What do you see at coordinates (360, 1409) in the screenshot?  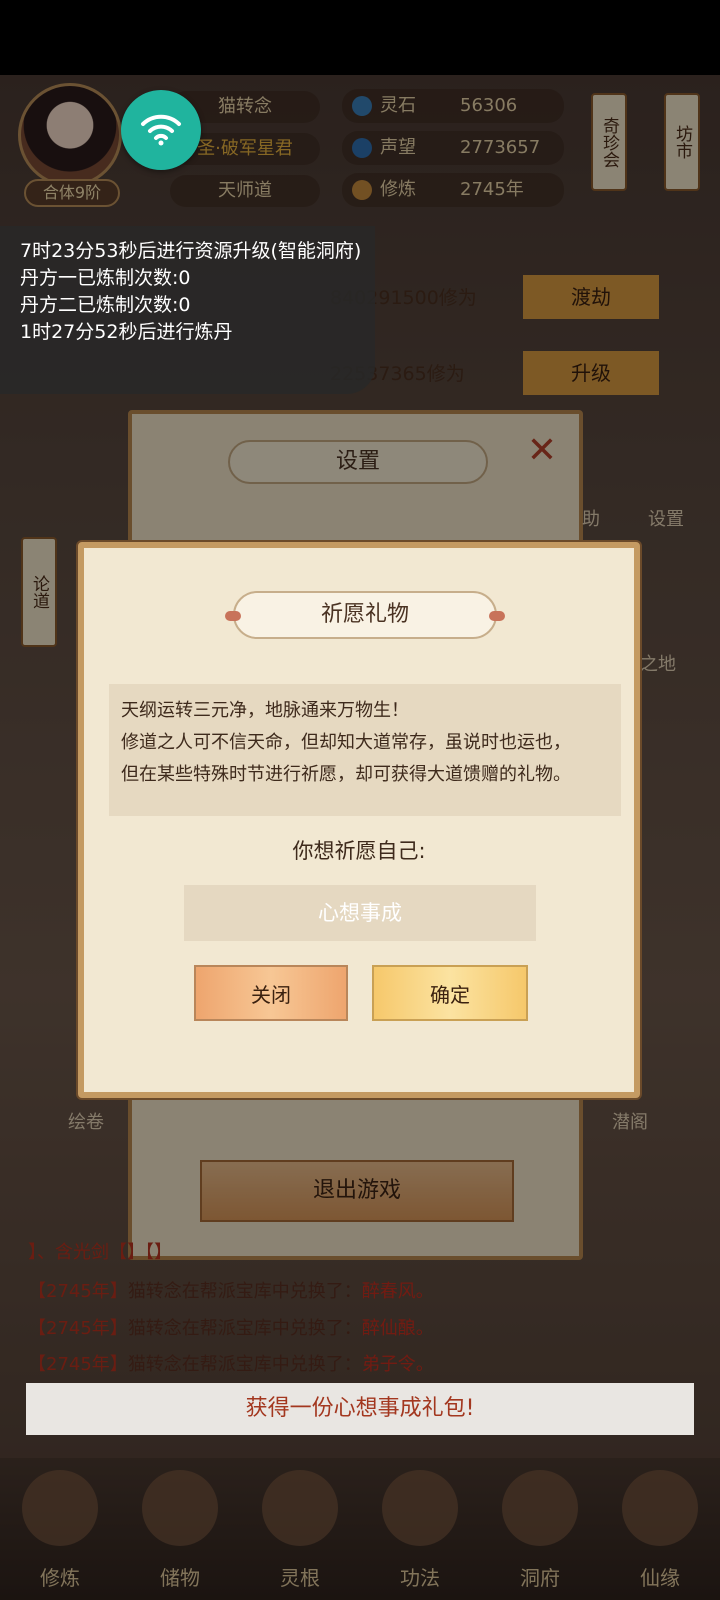 I see `reward-toast: 获得一份心想事成礼包!` at bounding box center [360, 1409].